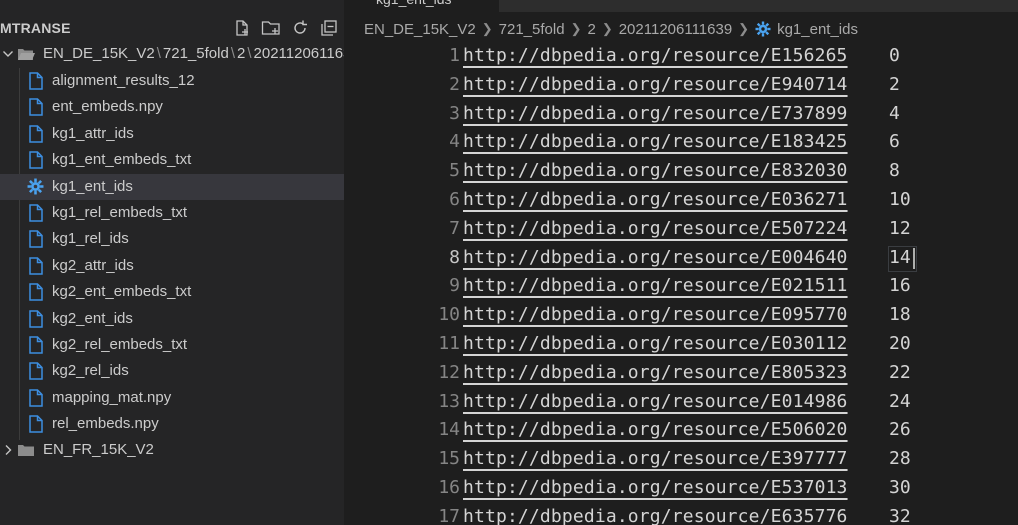 The height and width of the screenshot is (525, 1018). Describe the element at coordinates (655, 285) in the screenshot. I see `resource-link: http://dbpedia.org/resource/E021511` at that location.